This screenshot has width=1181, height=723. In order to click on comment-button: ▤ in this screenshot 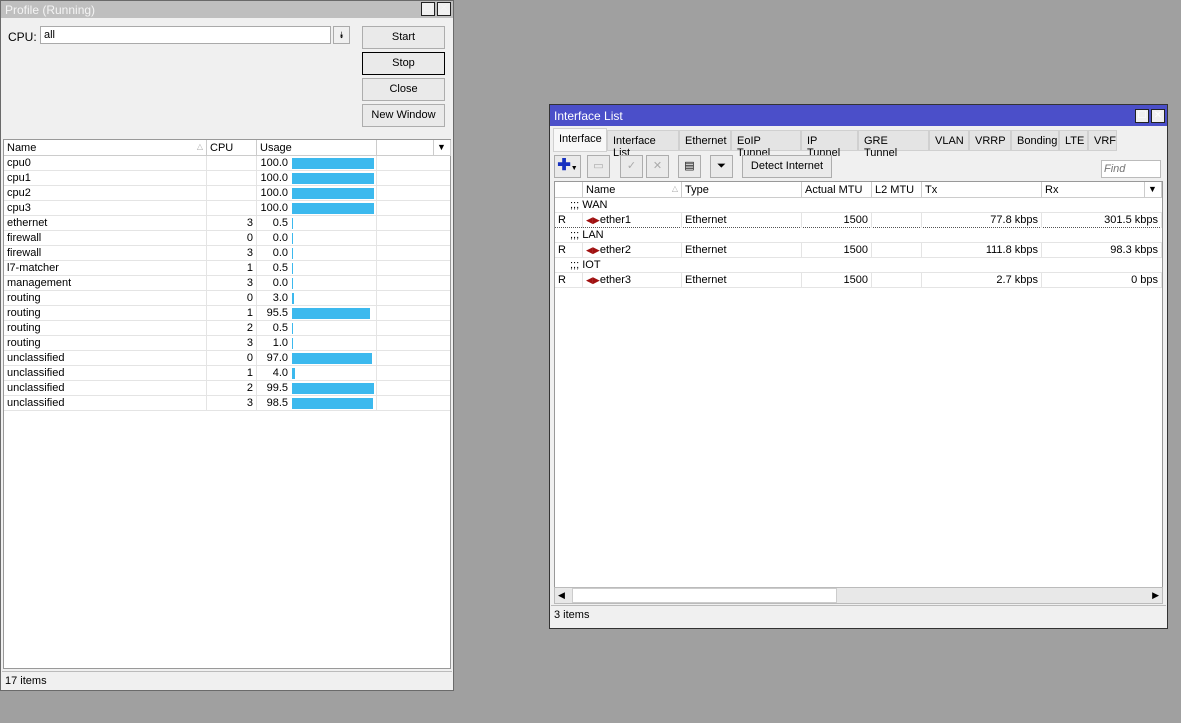, I will do `click(689, 166)`.